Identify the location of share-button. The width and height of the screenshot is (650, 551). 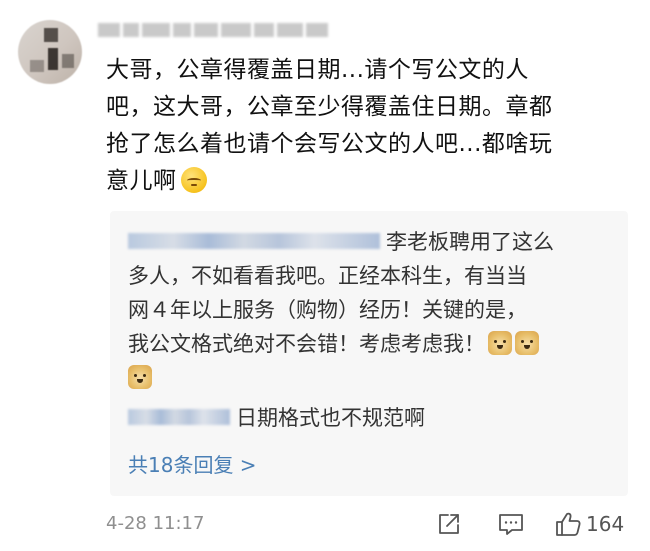
(449, 524).